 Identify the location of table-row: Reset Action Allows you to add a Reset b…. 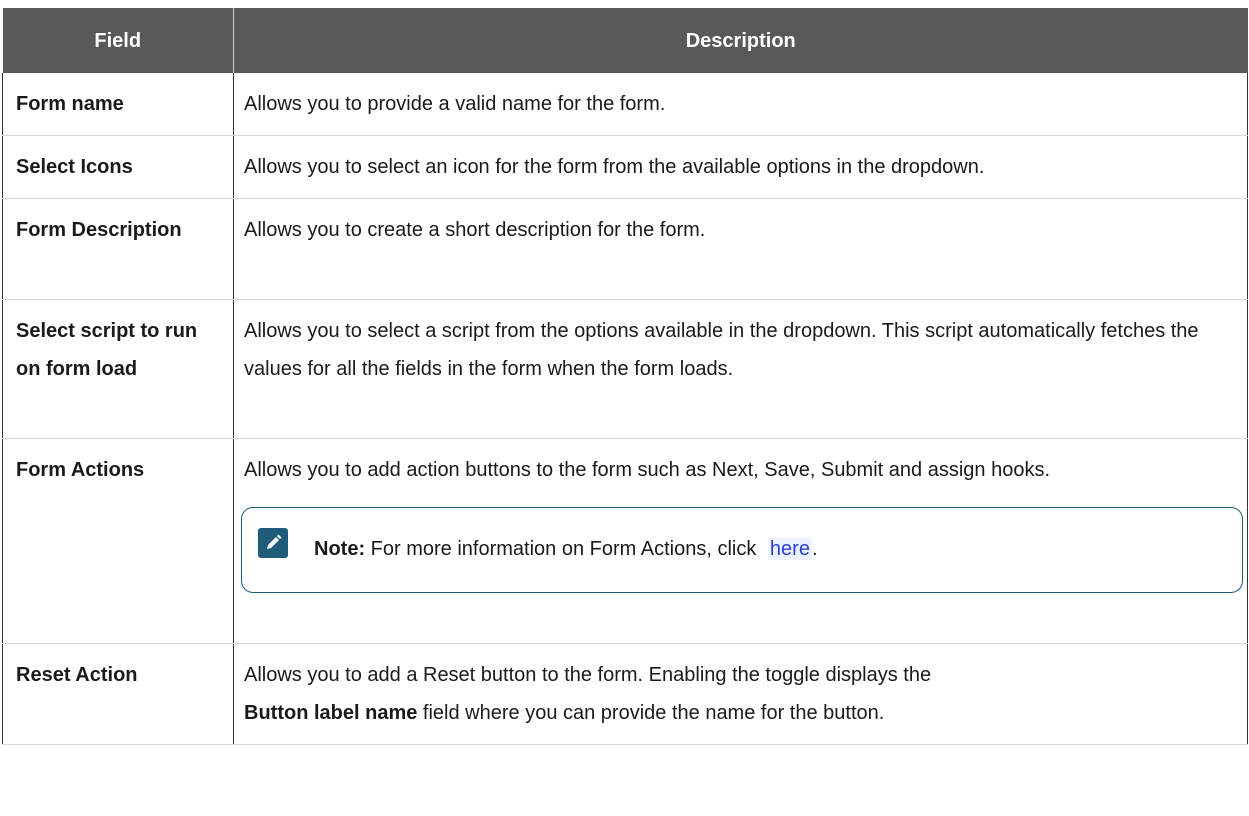
(625, 694).